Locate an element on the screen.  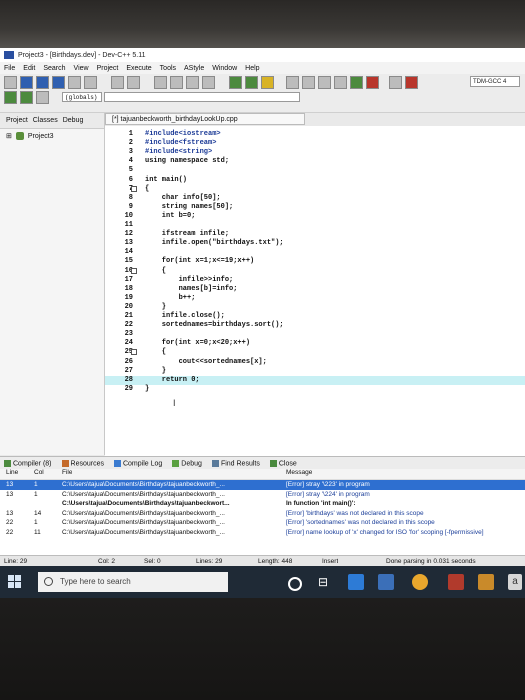
tab-resources: Resources is located at coordinates (82, 463).